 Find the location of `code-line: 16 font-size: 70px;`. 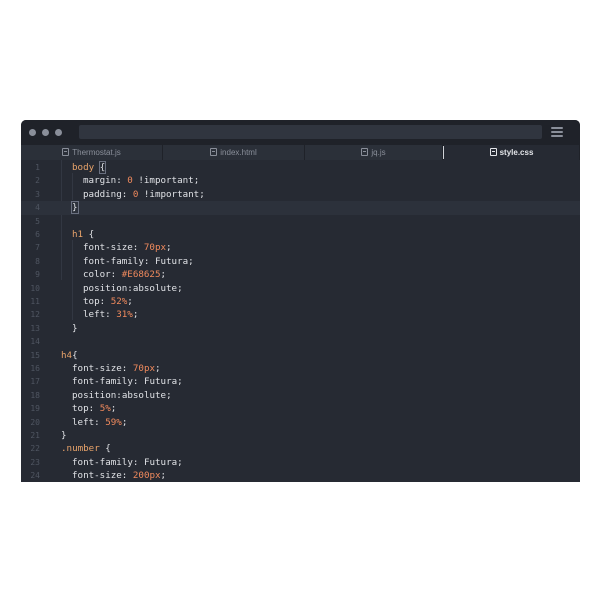

code-line: 16 font-size: 70px; is located at coordinates (300, 368).